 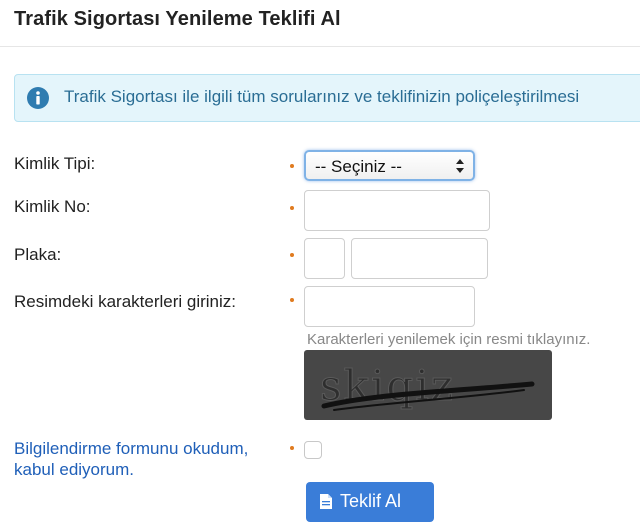 I want to click on identity-no-input, so click(x=397, y=210).